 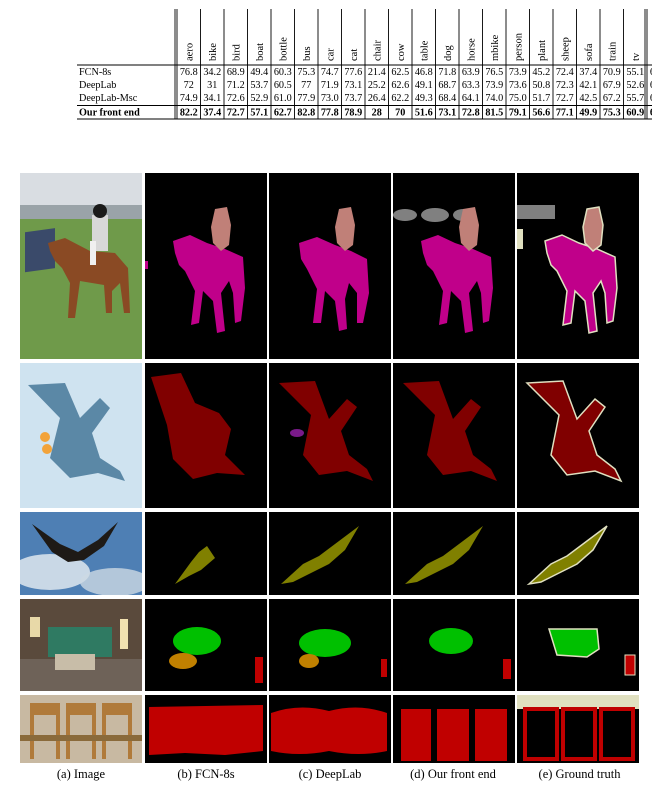 I want to click on segmentation-plane-ground-truth, so click(x=578, y=435).